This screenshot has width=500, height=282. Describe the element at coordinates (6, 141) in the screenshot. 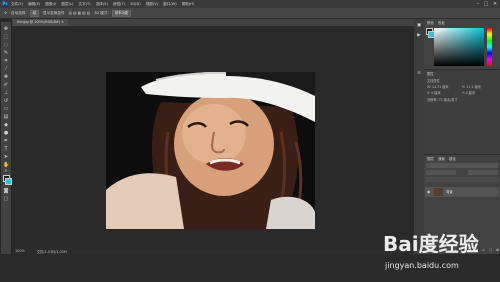

I see `pen-tool-icon: ✒` at that location.